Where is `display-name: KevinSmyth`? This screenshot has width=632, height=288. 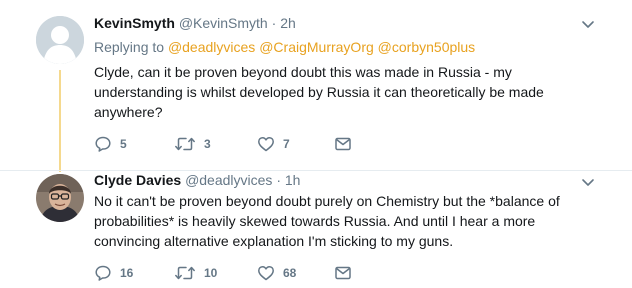 display-name: KevinSmyth is located at coordinates (134, 23).